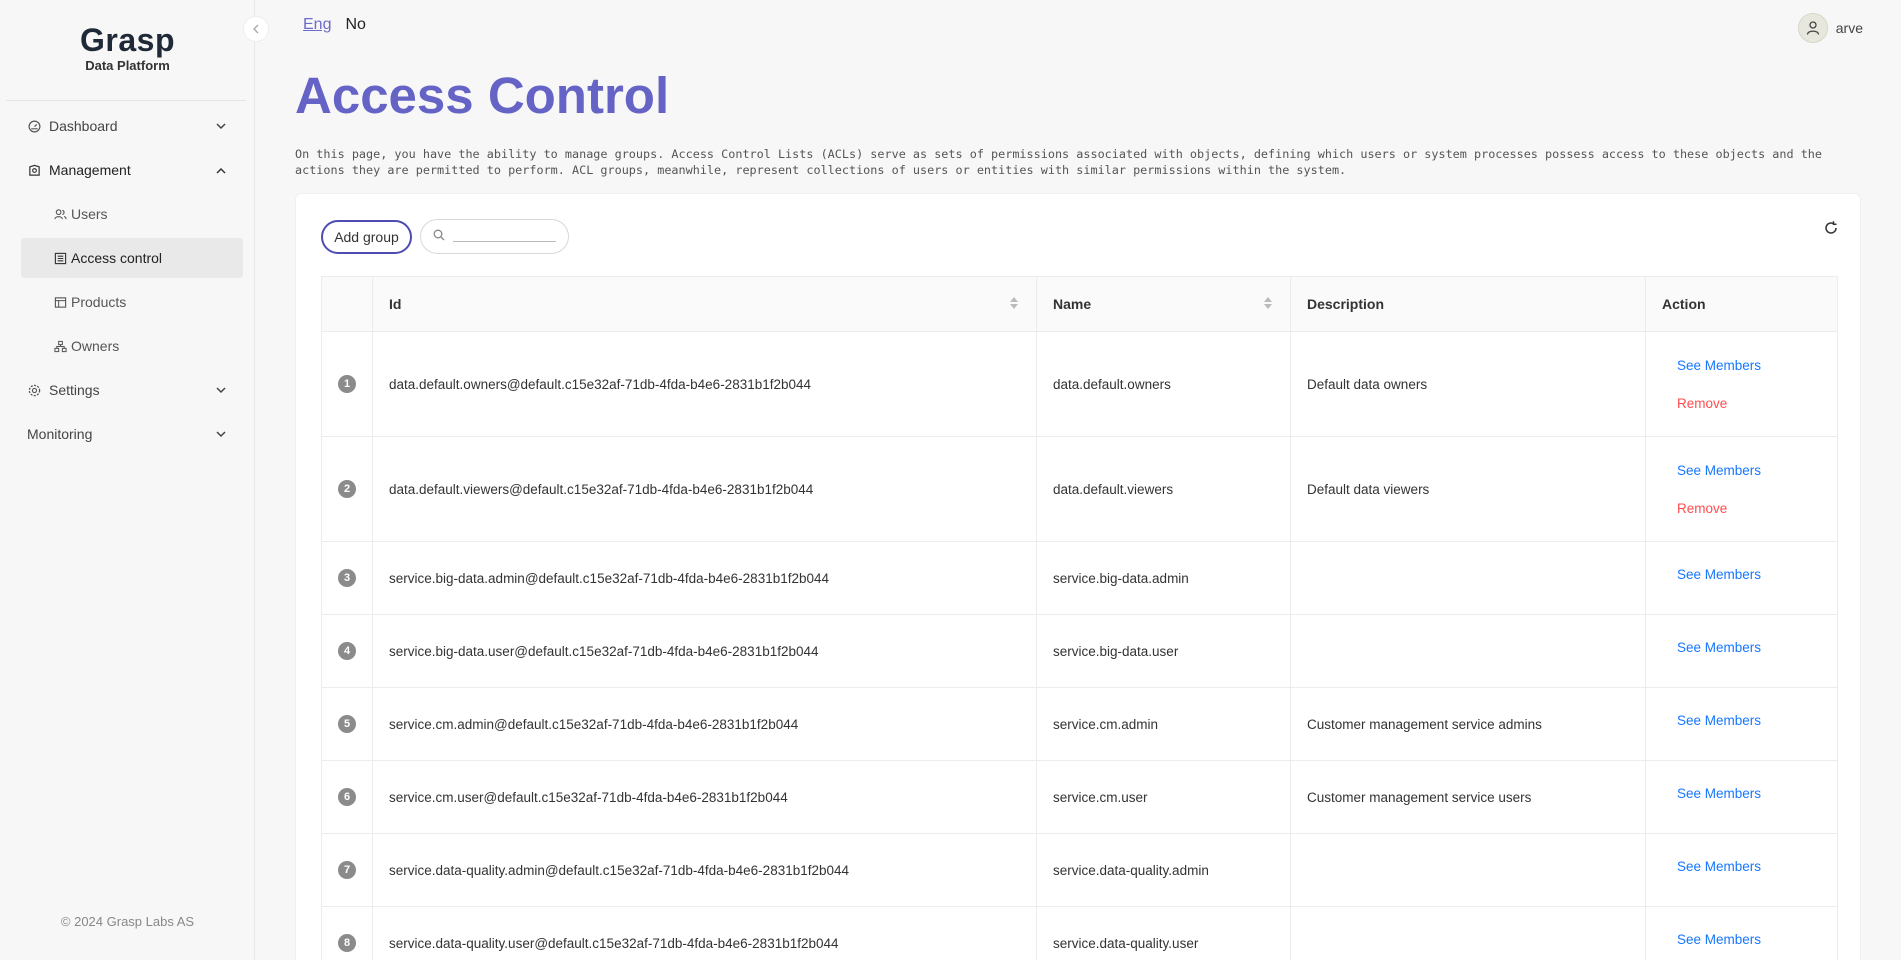 The width and height of the screenshot is (1901, 960). I want to click on sidebar-divider, so click(126, 100).